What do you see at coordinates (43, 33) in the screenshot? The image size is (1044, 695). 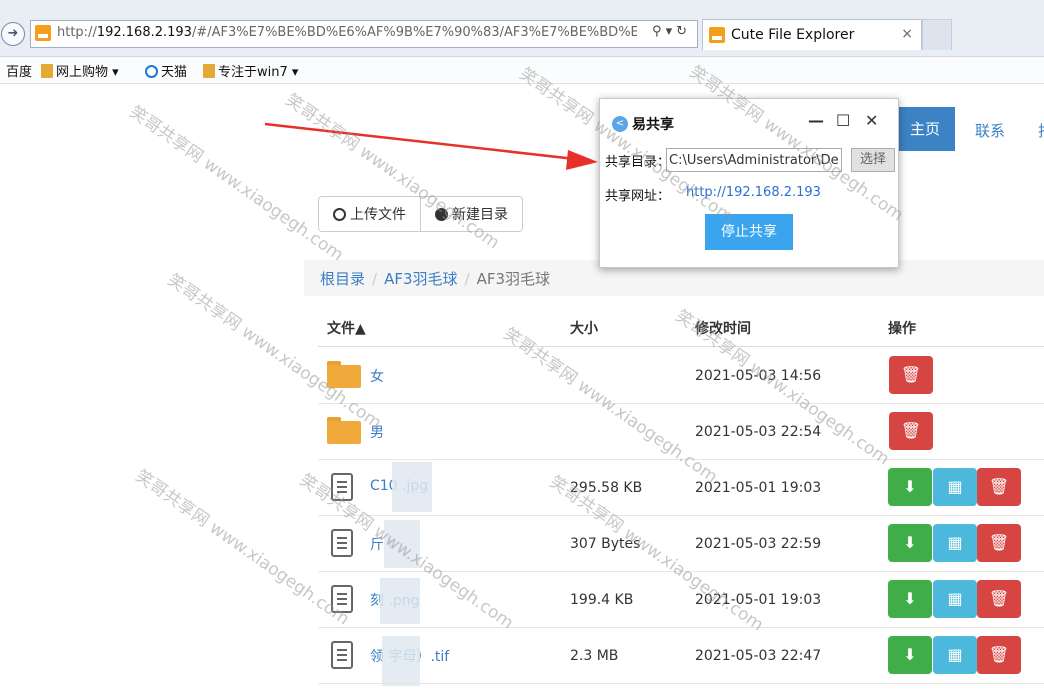 I see `site-favicon-icon` at bounding box center [43, 33].